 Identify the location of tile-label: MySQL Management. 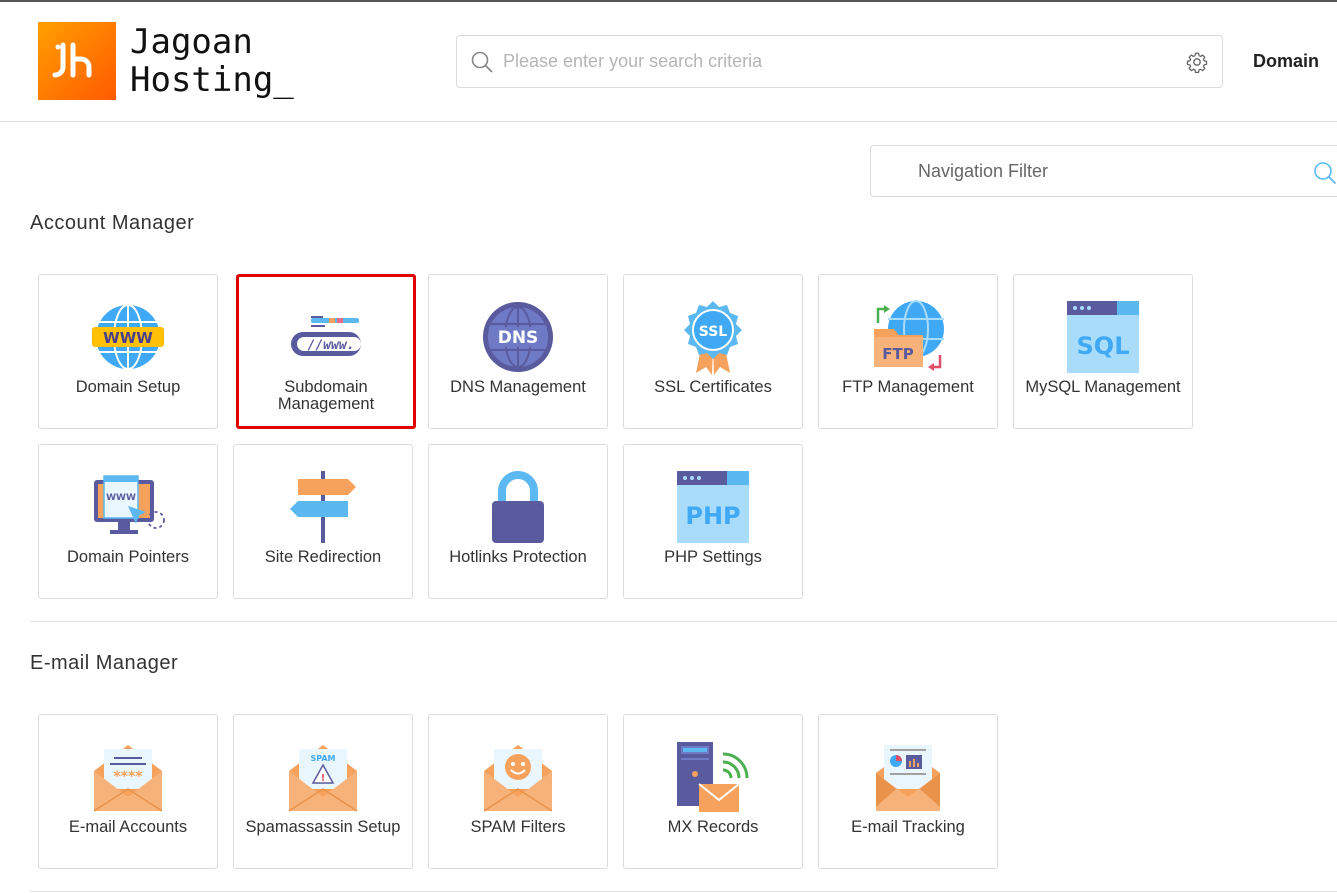
(1103, 387).